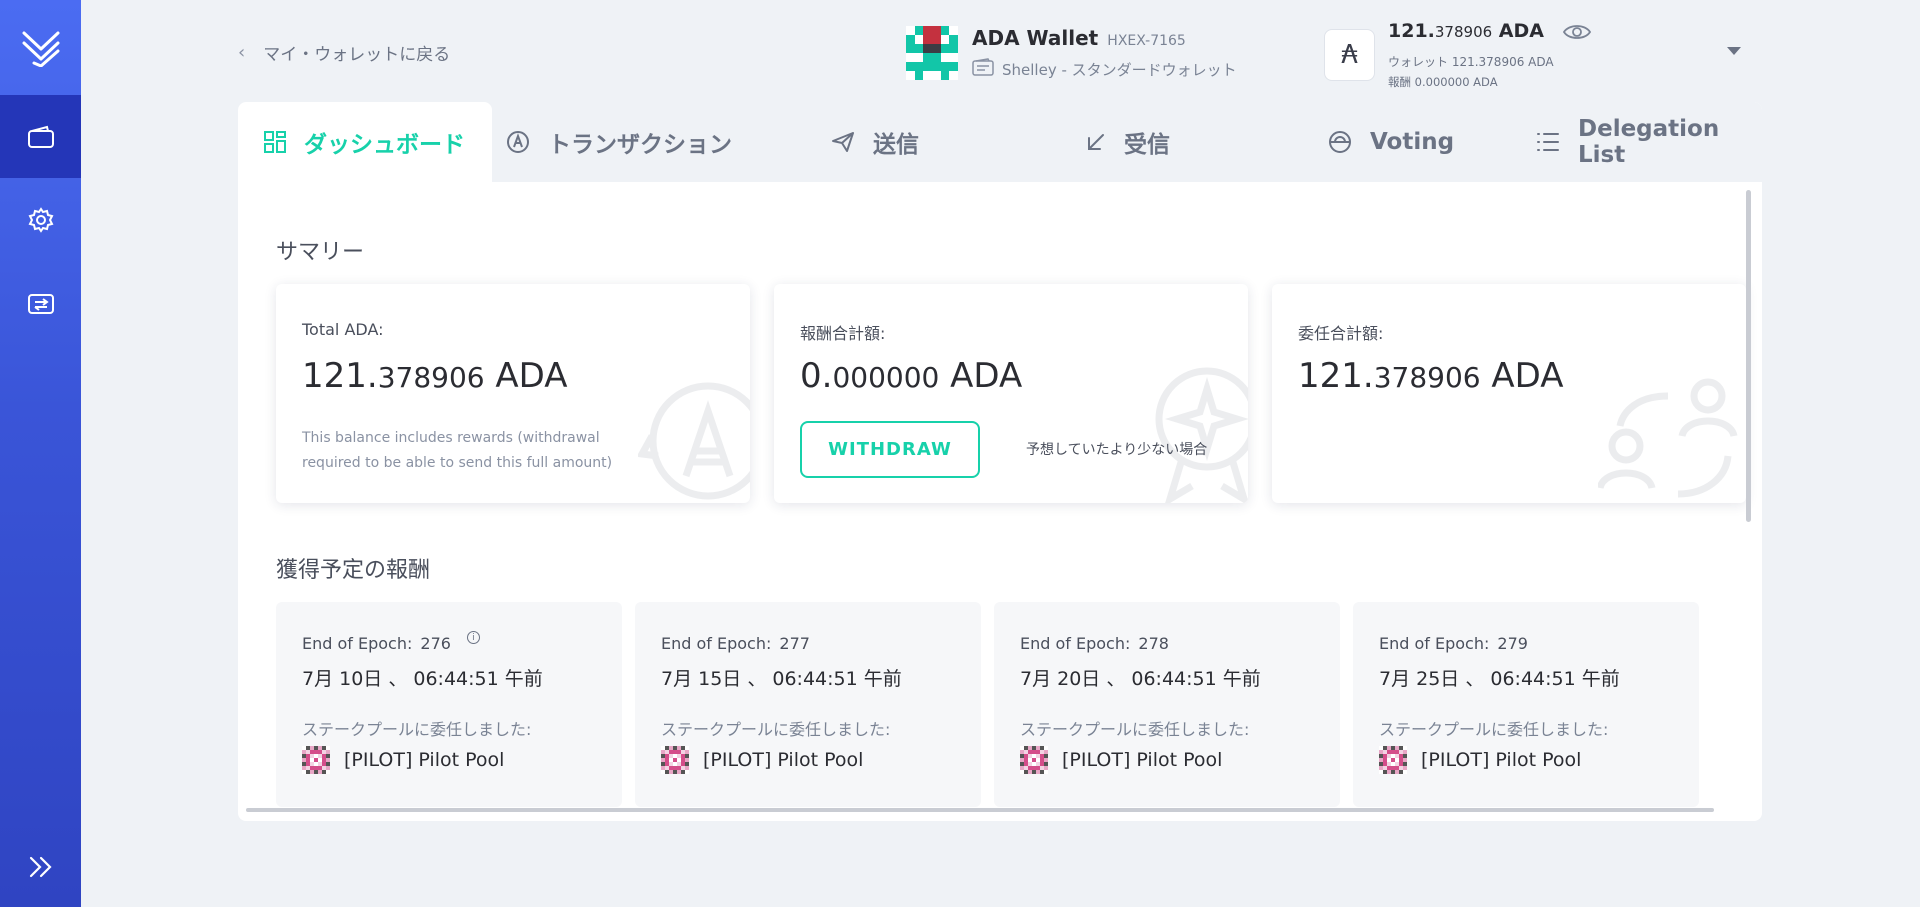 The height and width of the screenshot is (907, 1920). Describe the element at coordinates (357, 55) in the screenshot. I see `back-label: マイ・ウォレットに戻る` at that location.